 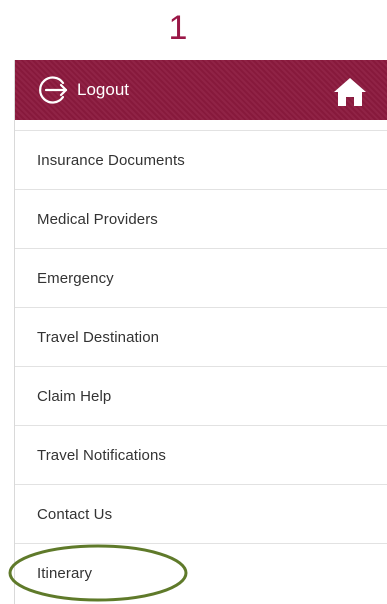 What do you see at coordinates (98, 337) in the screenshot?
I see `menu-item-label: Travel Destination` at bounding box center [98, 337].